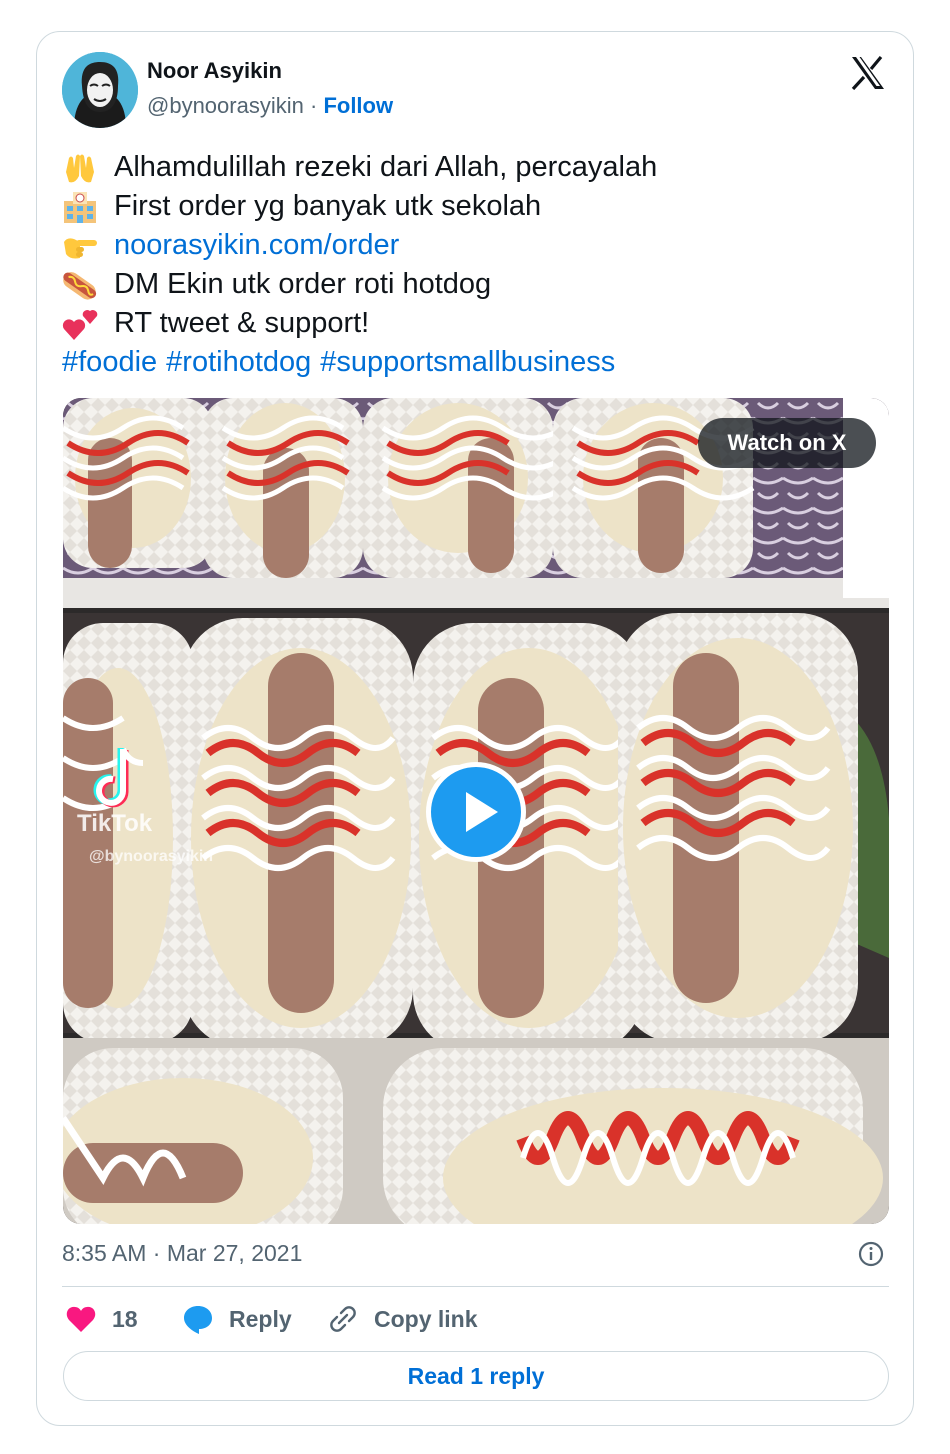  I want to click on reply-icon, so click(198, 1320).